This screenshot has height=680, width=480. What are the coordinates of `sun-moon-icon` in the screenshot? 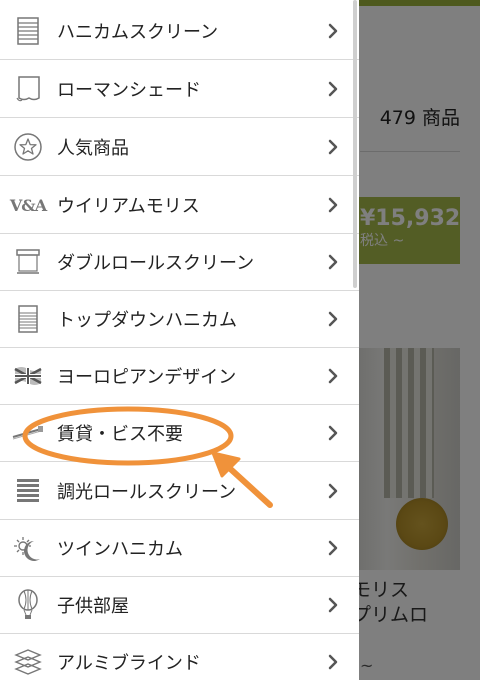 It's located at (28, 548).